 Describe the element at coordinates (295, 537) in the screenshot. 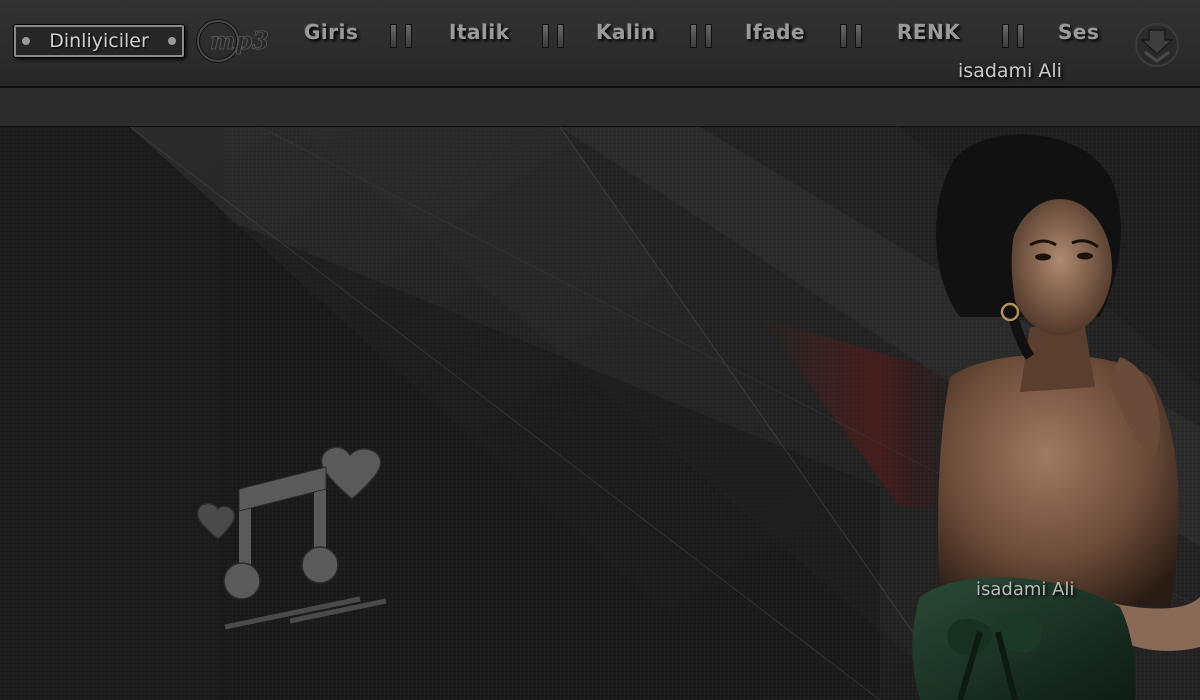

I see `music-note-hearts-icon` at that location.